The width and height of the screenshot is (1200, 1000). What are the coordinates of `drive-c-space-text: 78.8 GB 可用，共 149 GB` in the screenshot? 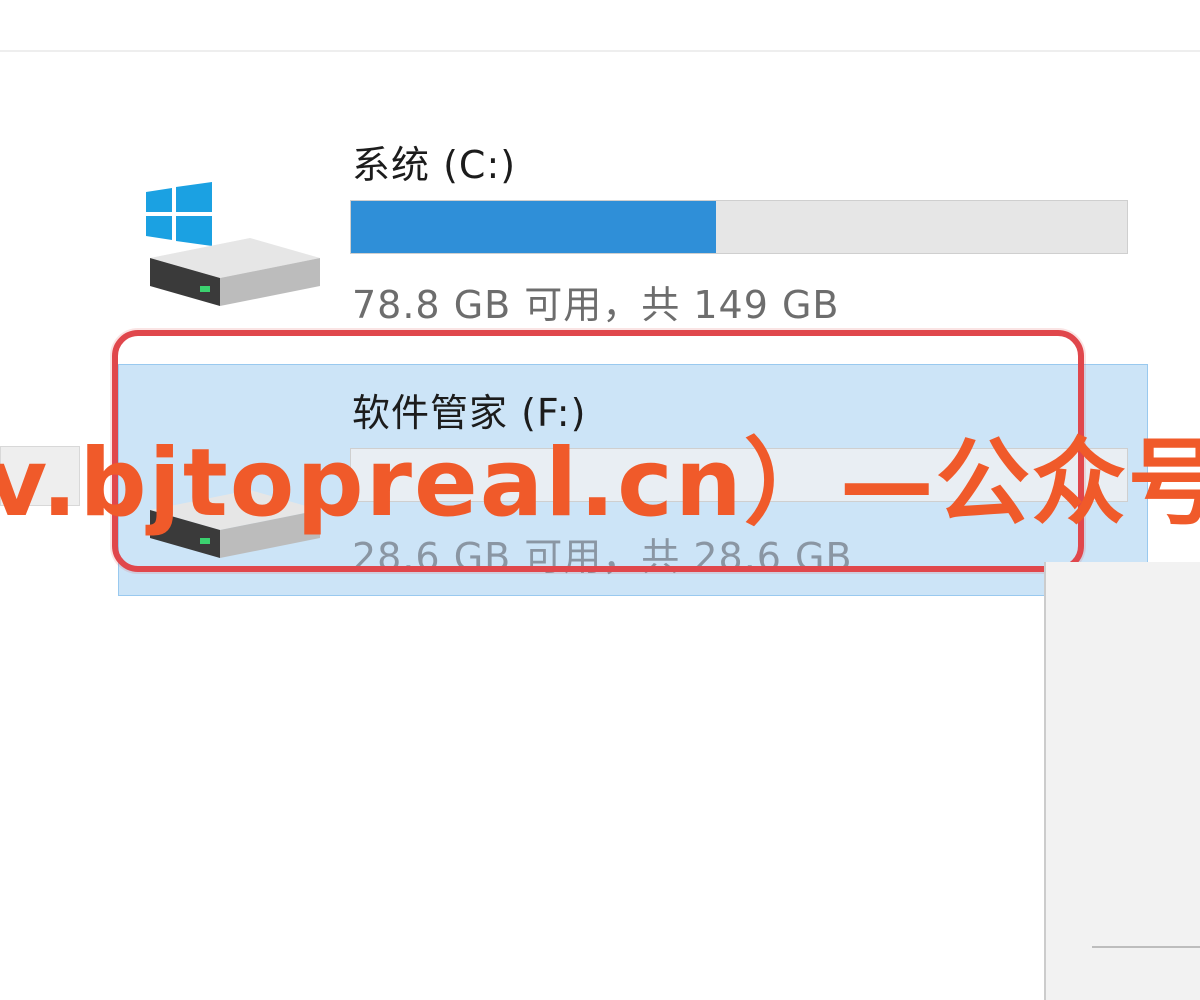 It's located at (596, 305).